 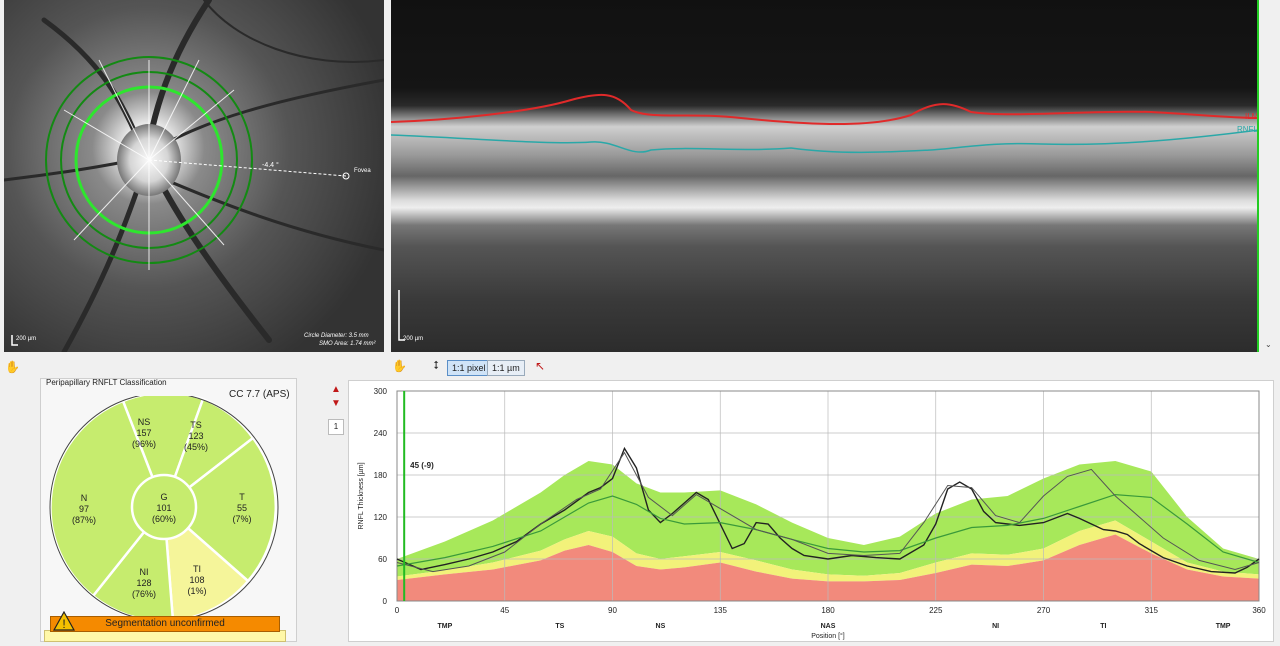 I want to click on fovea-label: Fovea, so click(x=362, y=171).